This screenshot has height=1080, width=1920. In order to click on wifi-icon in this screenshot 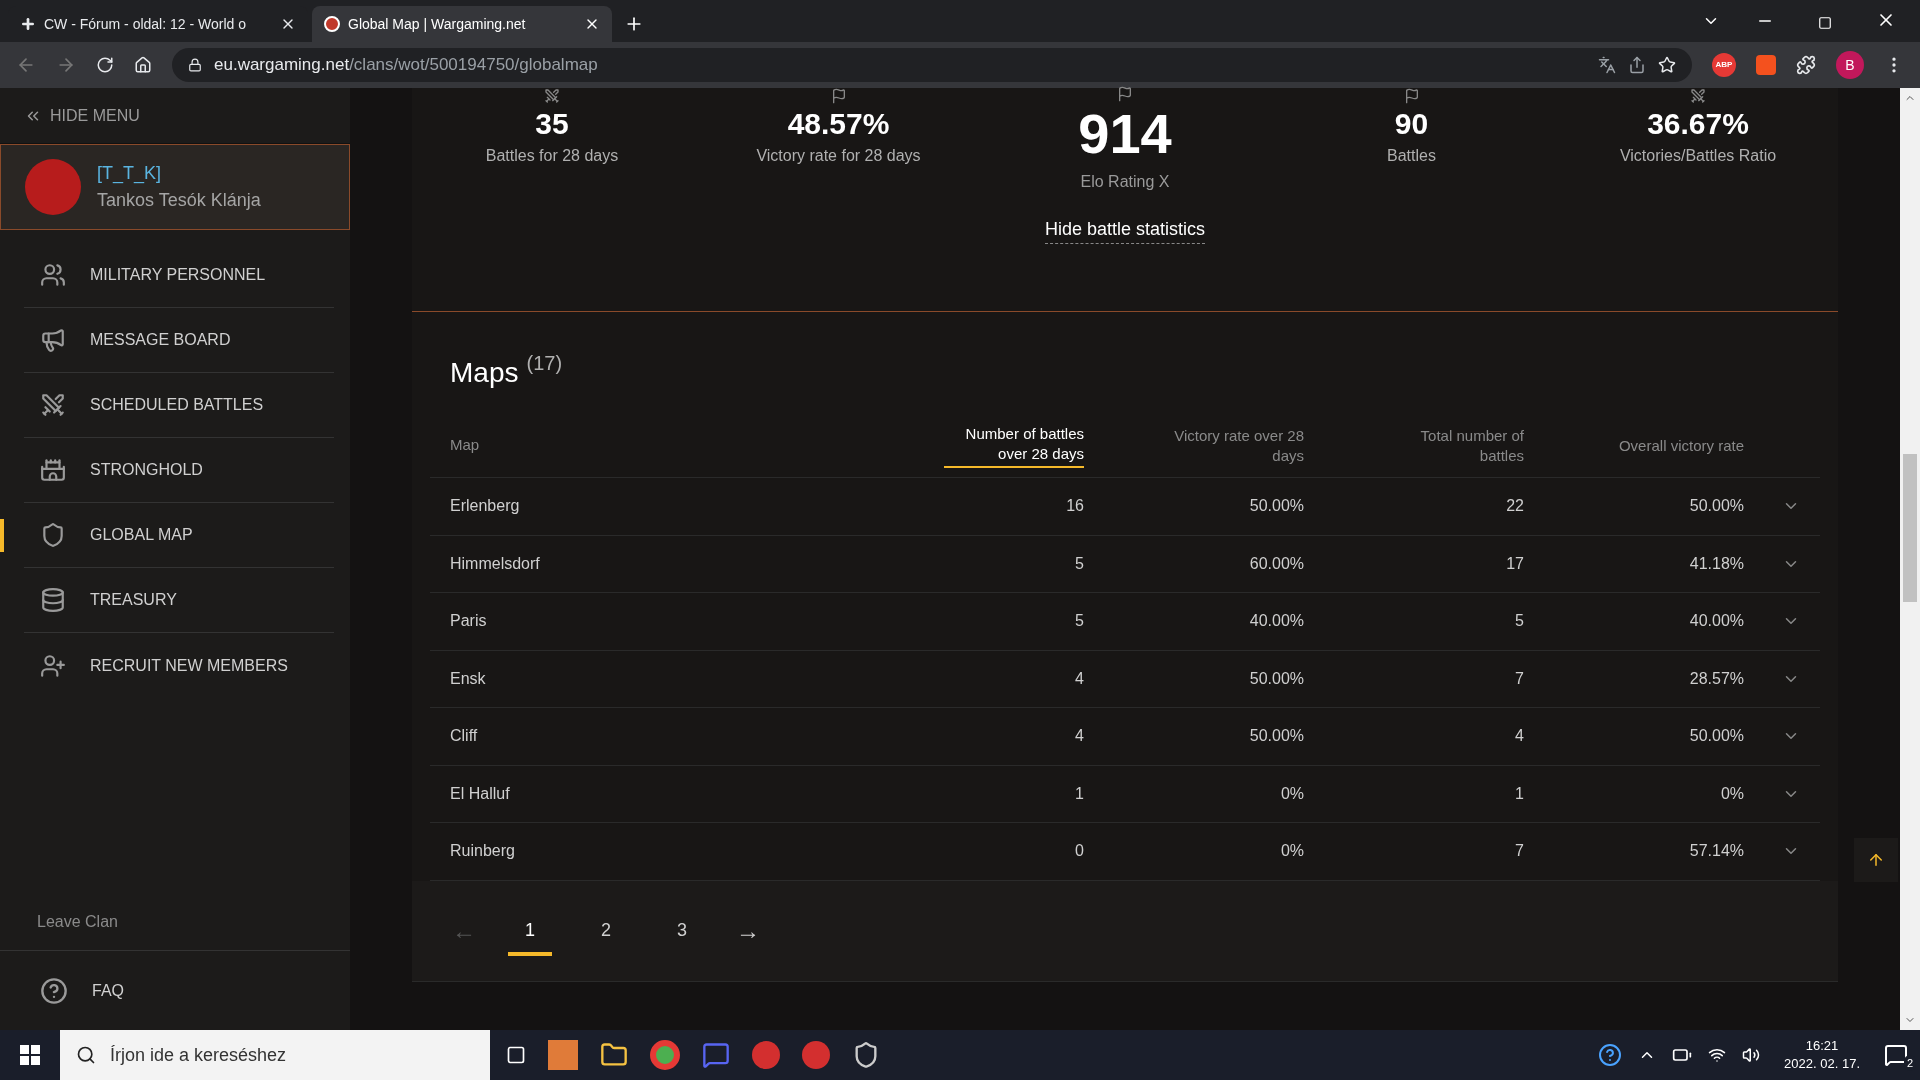, I will do `click(1717, 1055)`.